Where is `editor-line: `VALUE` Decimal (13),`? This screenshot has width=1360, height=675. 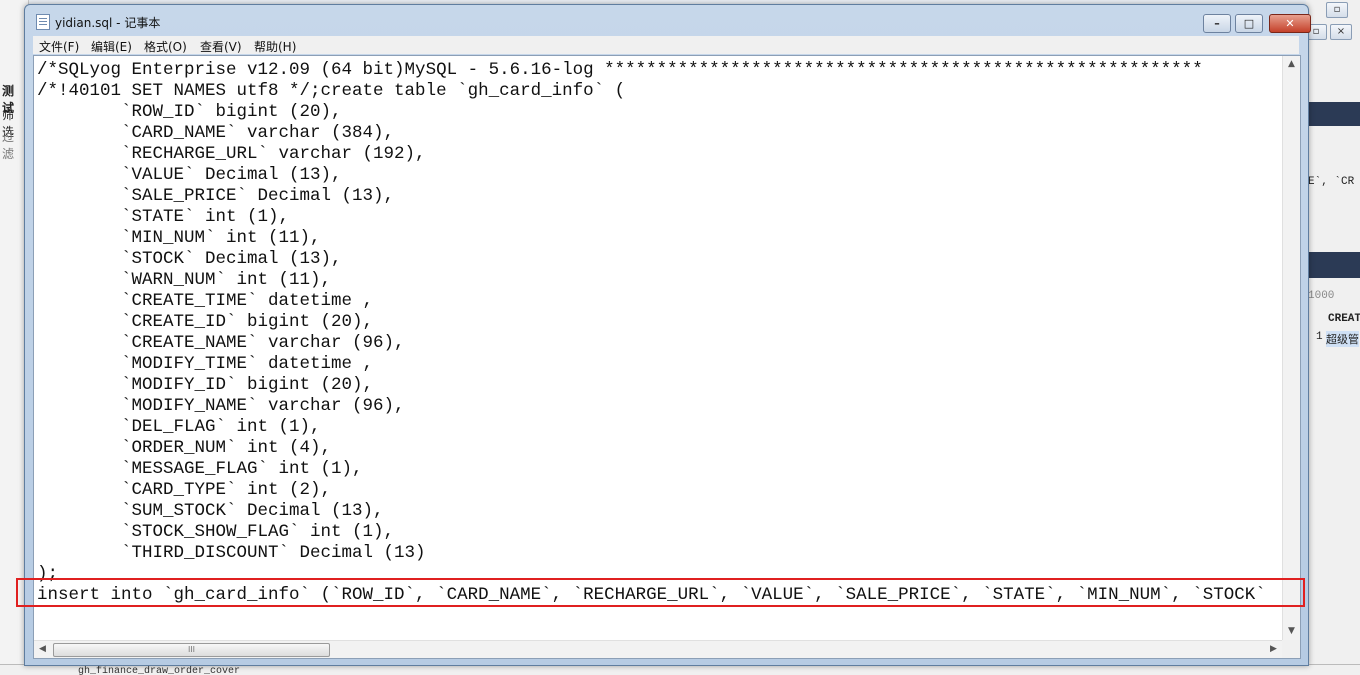 editor-line: `VALUE` Decimal (13), is located at coordinates (189, 175).